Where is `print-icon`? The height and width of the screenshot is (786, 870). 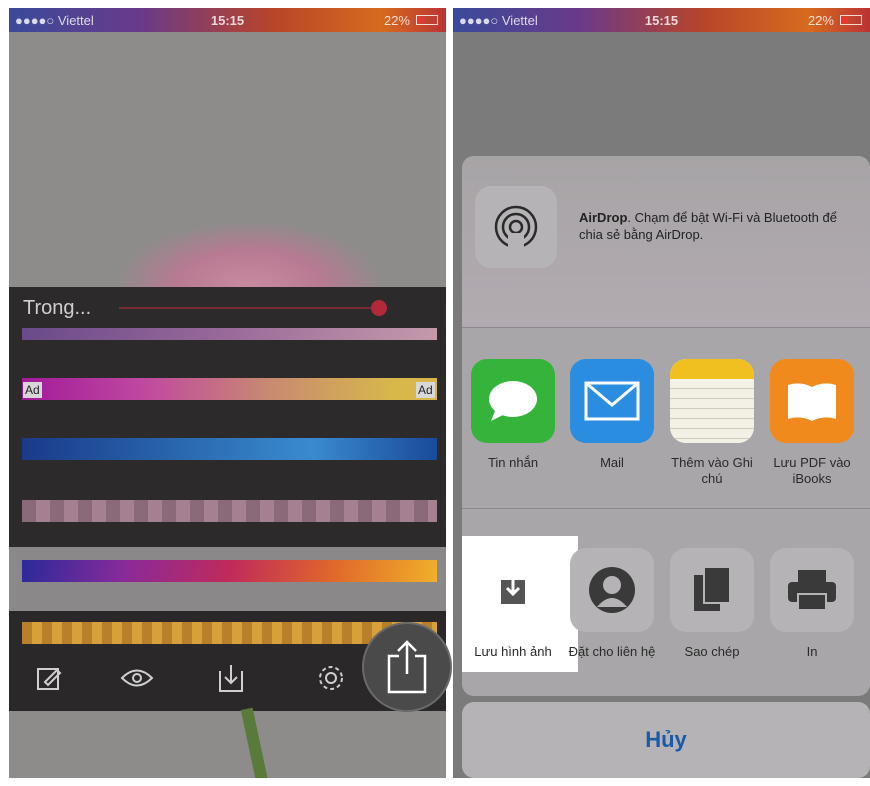
print-icon is located at coordinates (812, 590).